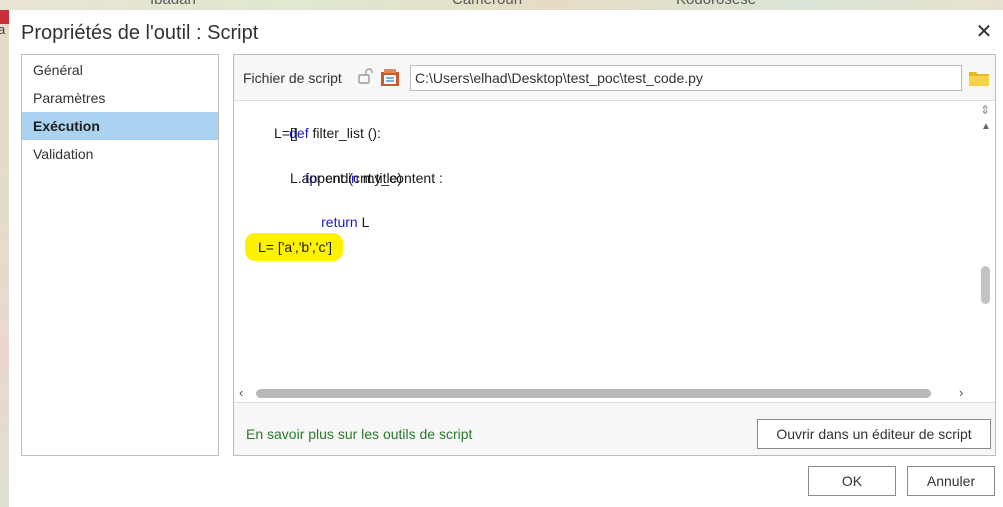 This screenshot has height=507, width=1003. I want to click on close-icon: ✕, so click(984, 31).